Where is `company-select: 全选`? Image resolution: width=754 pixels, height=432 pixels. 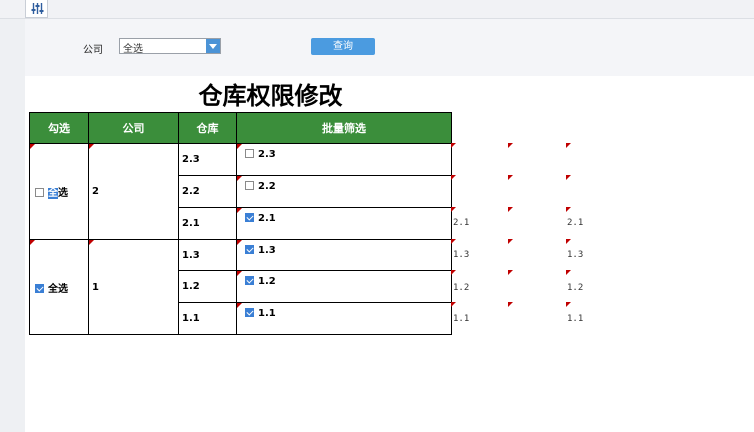
company-select: 全选 is located at coordinates (170, 46).